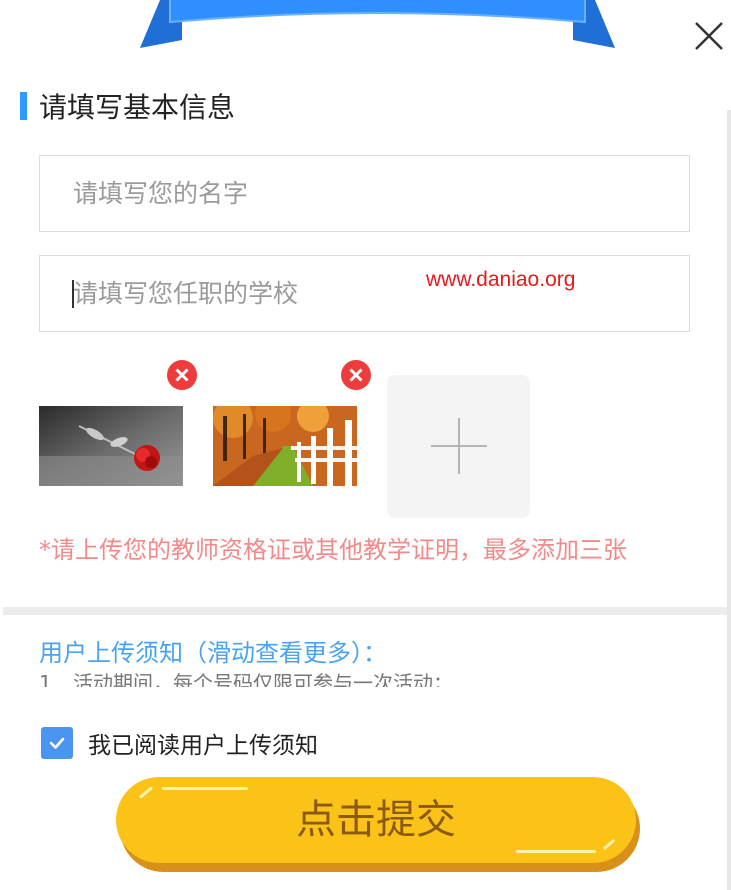 This screenshot has width=731, height=890. I want to click on school-input, so click(364, 293).